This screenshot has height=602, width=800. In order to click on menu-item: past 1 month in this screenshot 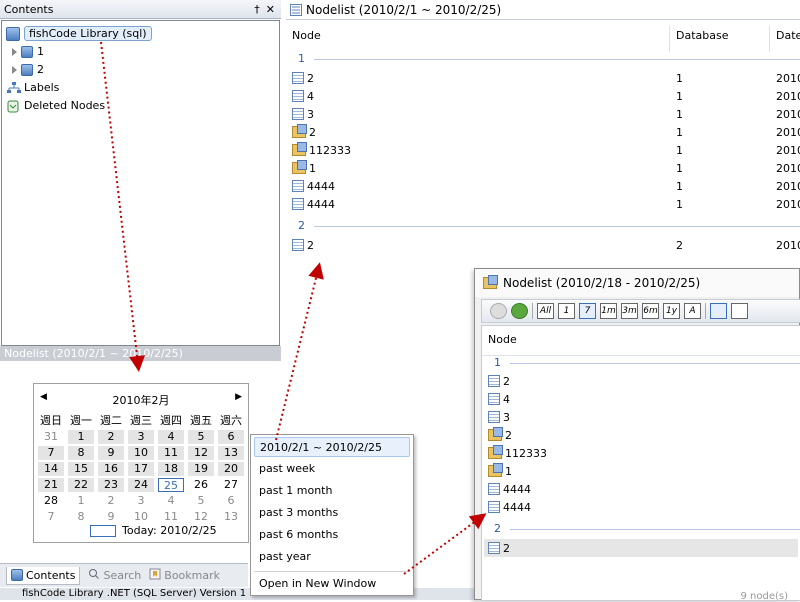, I will do `click(332, 491)`.